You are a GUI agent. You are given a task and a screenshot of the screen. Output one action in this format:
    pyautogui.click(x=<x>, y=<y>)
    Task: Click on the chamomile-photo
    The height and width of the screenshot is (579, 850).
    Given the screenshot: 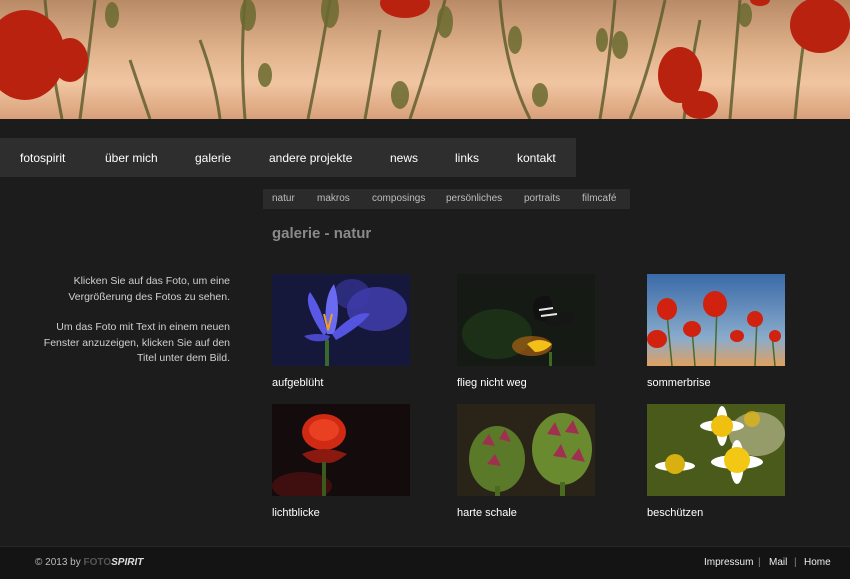 What is the action you would take?
    pyautogui.click(x=716, y=450)
    